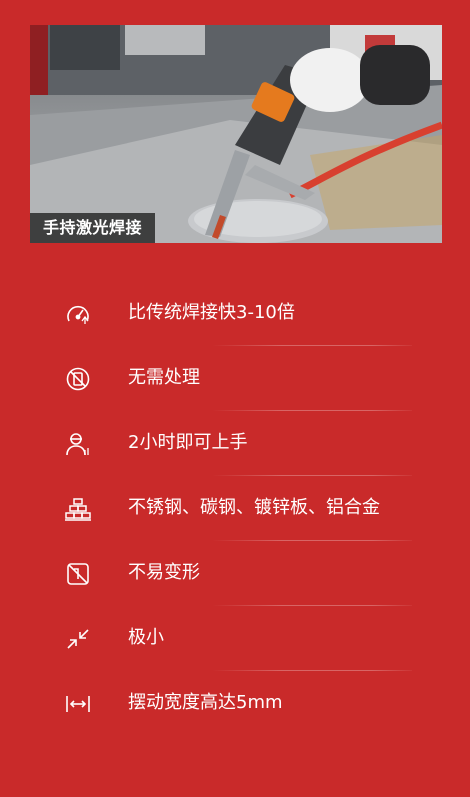 The width and height of the screenshot is (470, 797). I want to click on width-arrows-icon, so click(78, 704).